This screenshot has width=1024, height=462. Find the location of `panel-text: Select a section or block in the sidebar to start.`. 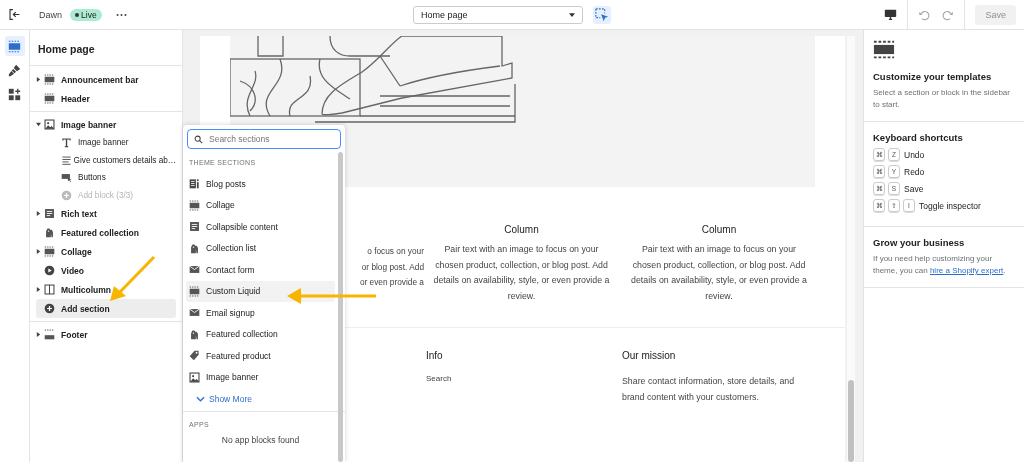

panel-text: Select a section or block in the sidebar to start. is located at coordinates (942, 99).